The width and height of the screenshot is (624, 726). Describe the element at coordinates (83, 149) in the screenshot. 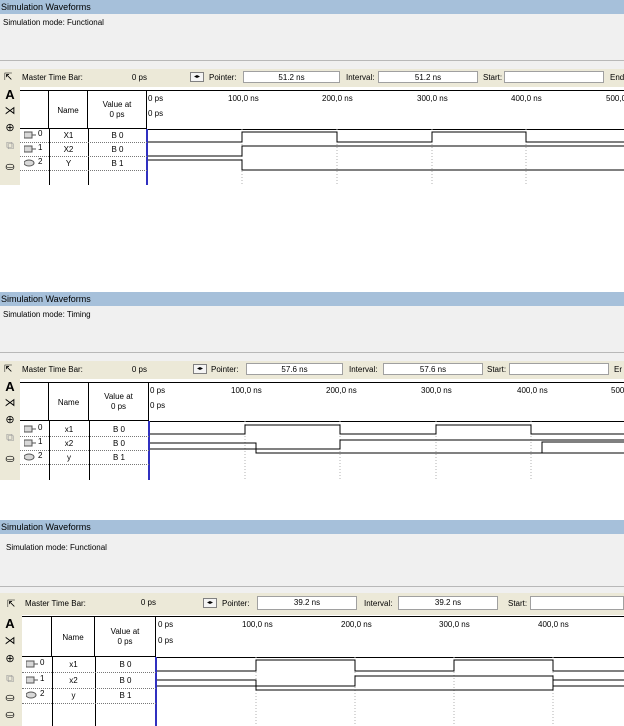

I see `table-row: 1 X2 B 0` at that location.